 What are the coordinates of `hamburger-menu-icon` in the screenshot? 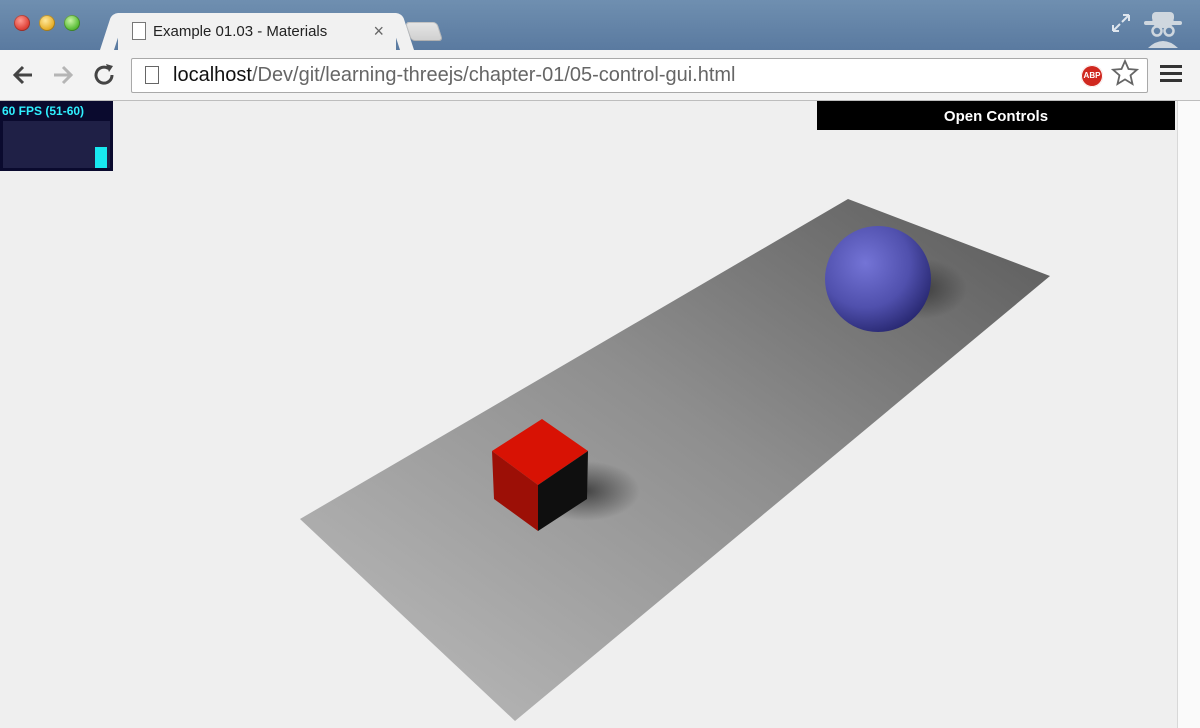 It's located at (1171, 74).